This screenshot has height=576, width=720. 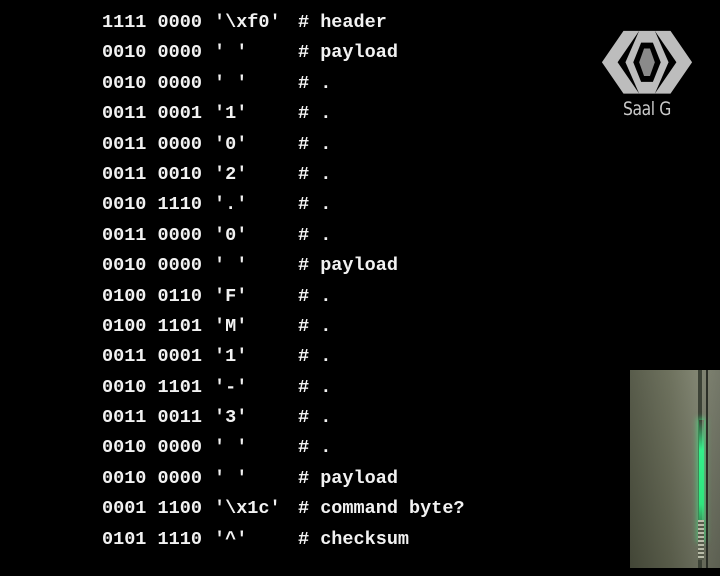 I want to click on binary-value: 0011 0011, so click(x=152, y=418).